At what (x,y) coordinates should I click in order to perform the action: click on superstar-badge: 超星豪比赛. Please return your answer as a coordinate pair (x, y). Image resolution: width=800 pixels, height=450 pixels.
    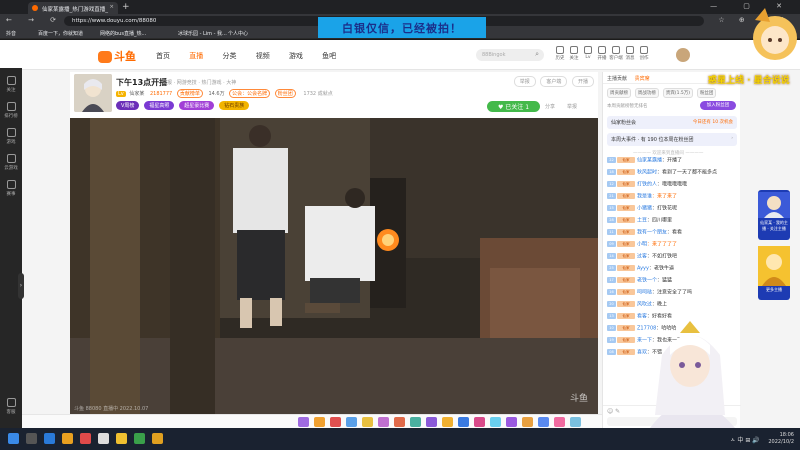
    Looking at the image, I should click on (197, 105).